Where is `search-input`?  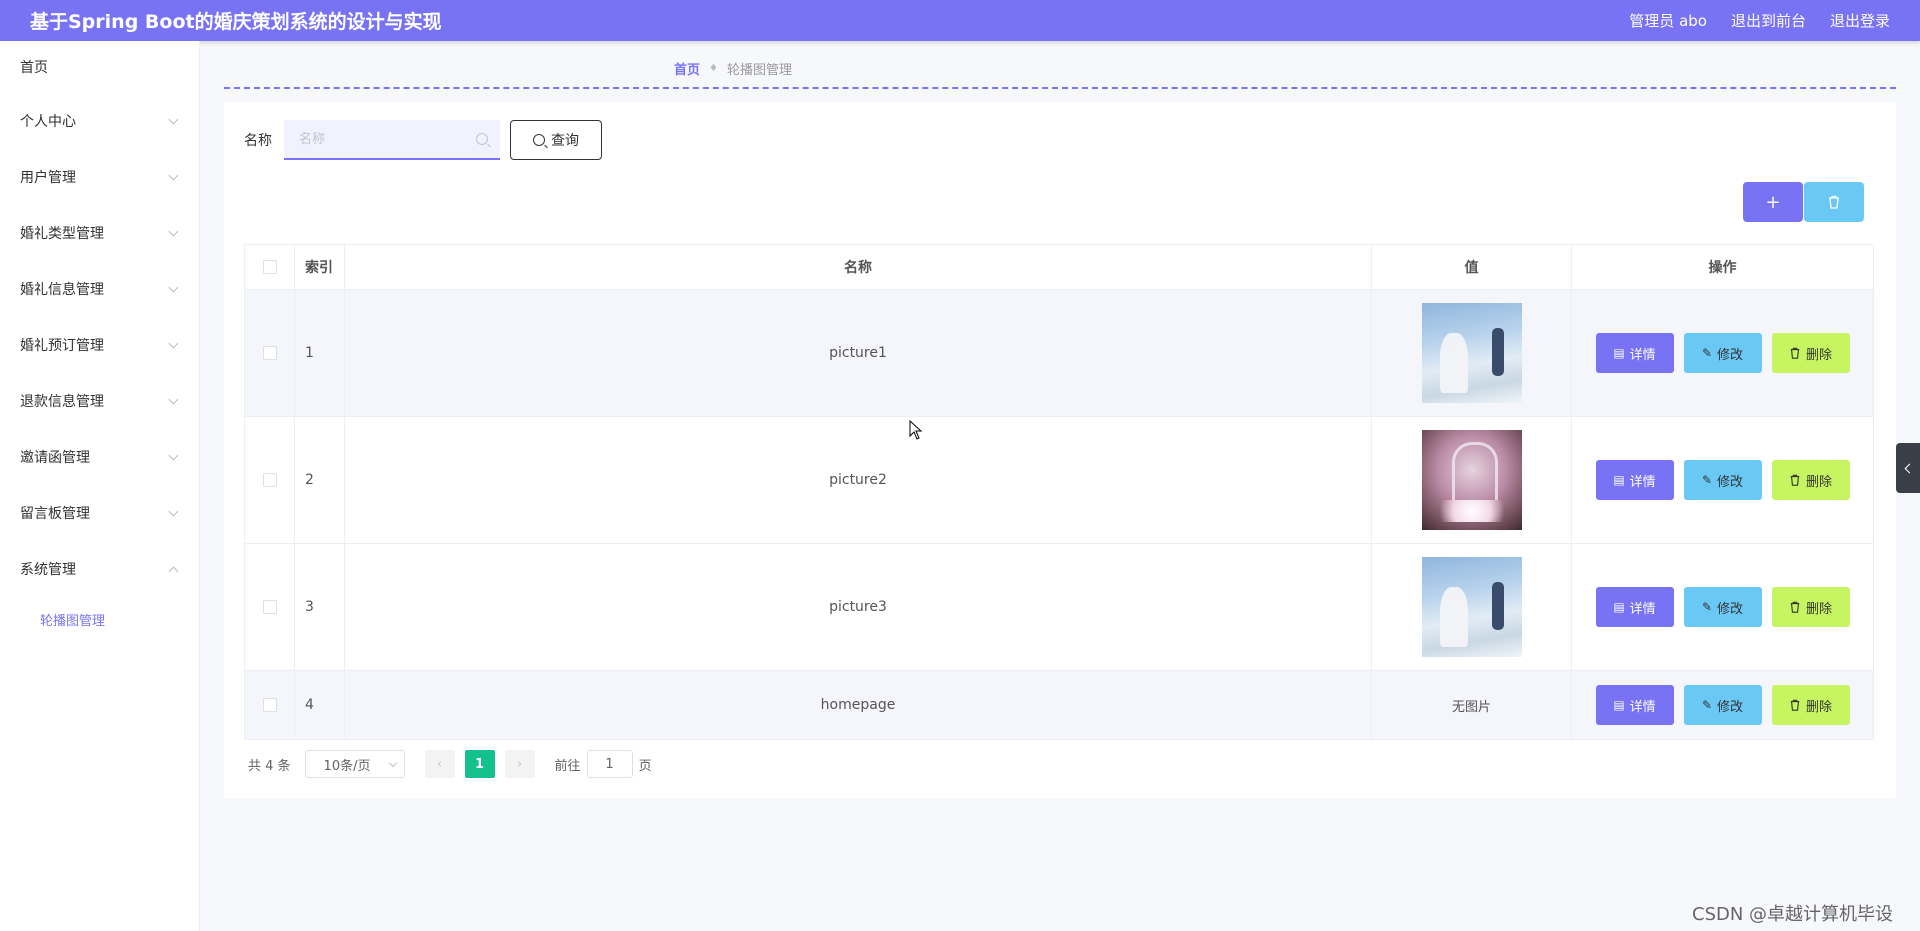
search-input is located at coordinates (379, 139).